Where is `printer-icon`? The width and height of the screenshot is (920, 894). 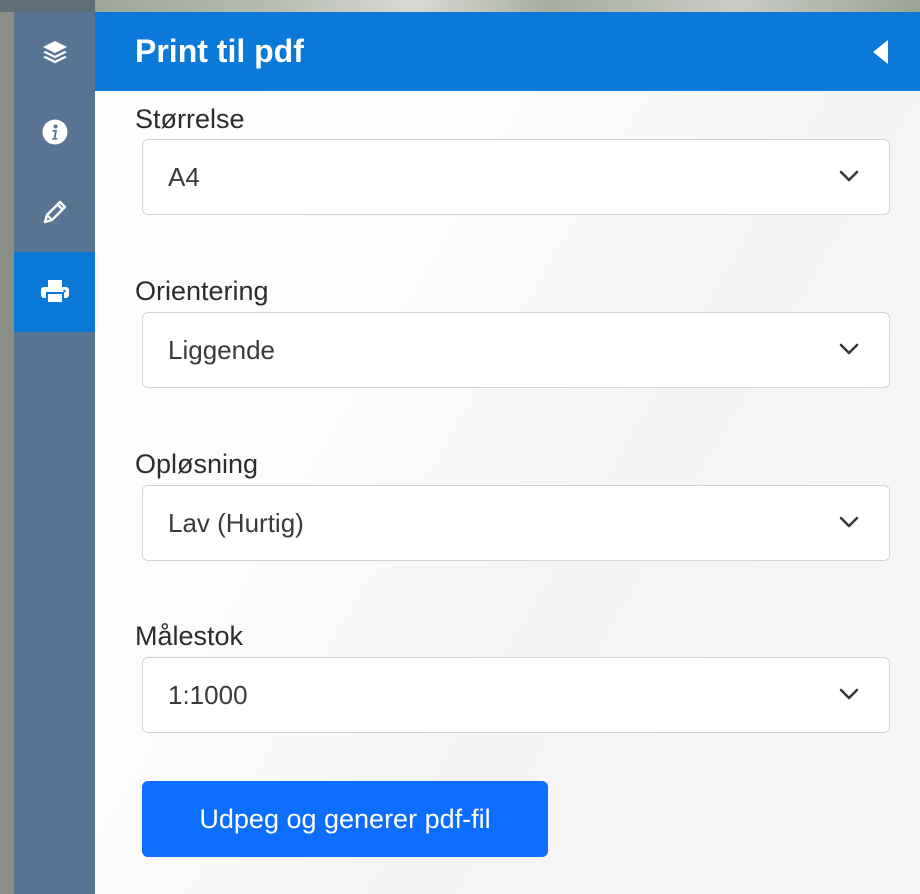
printer-icon is located at coordinates (54, 292).